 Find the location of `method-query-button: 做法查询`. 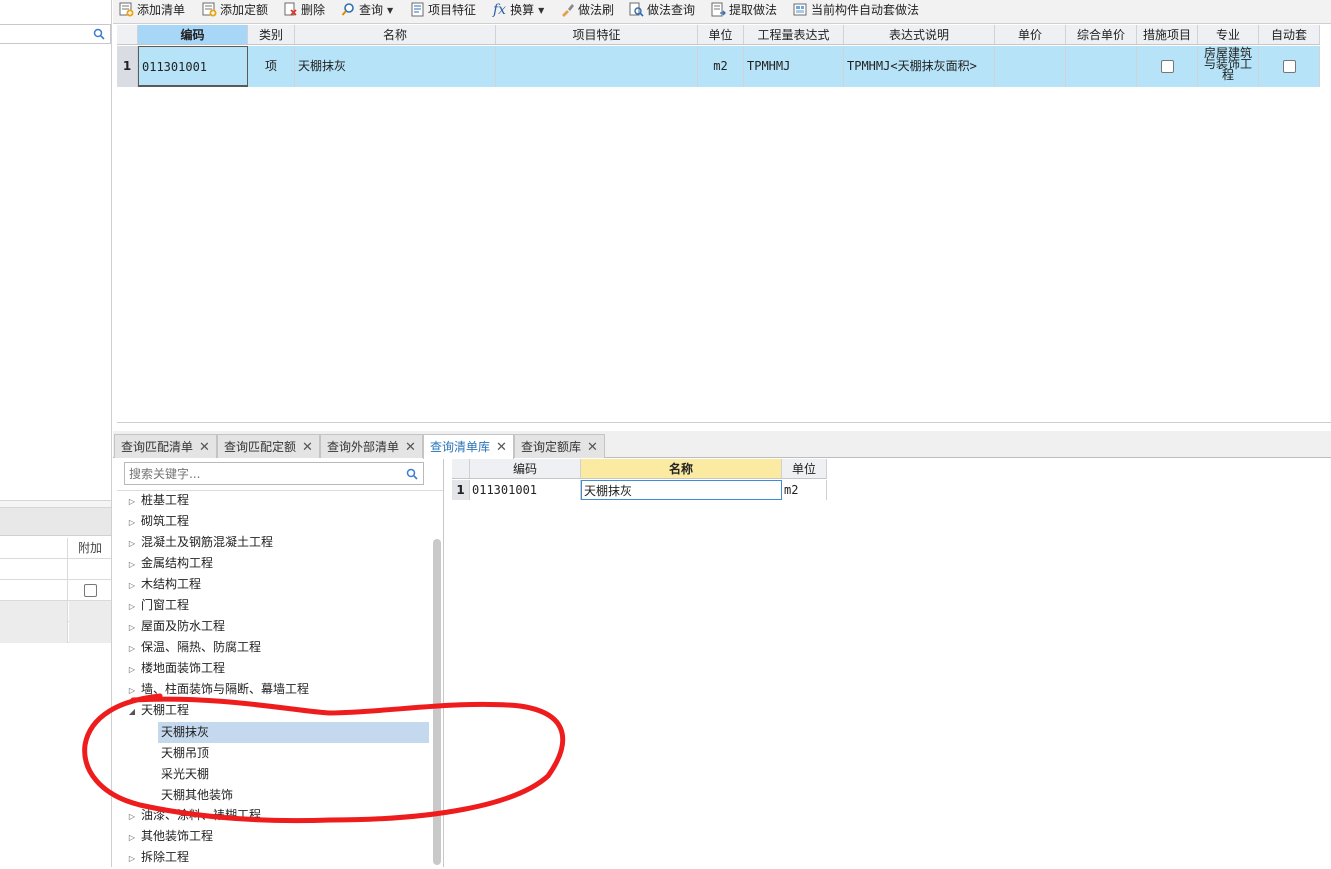

method-query-button: 做法查询 is located at coordinates (662, 11).